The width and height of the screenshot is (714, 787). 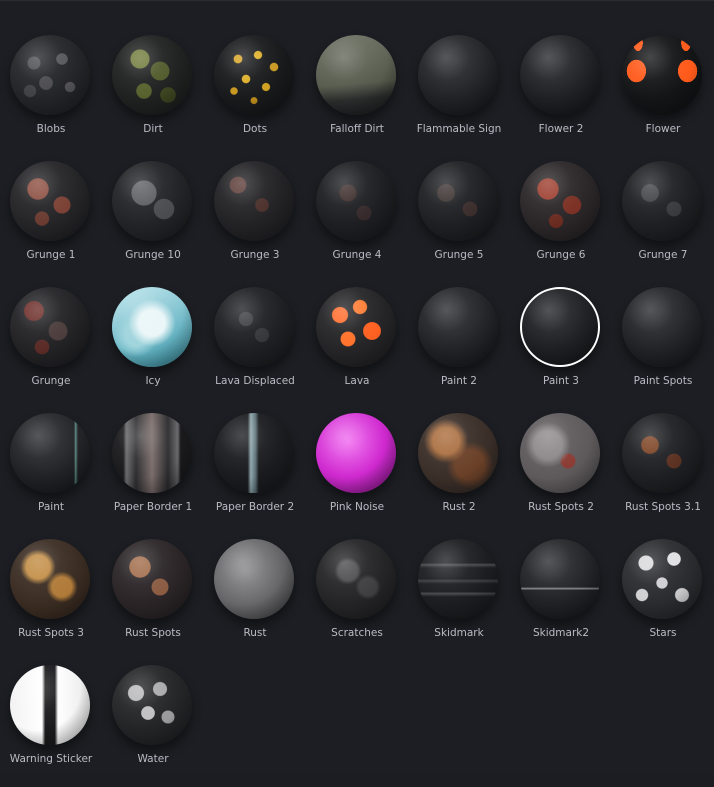 What do you see at coordinates (51, 255) in the screenshot?
I see `material-label: Grunge 1` at bounding box center [51, 255].